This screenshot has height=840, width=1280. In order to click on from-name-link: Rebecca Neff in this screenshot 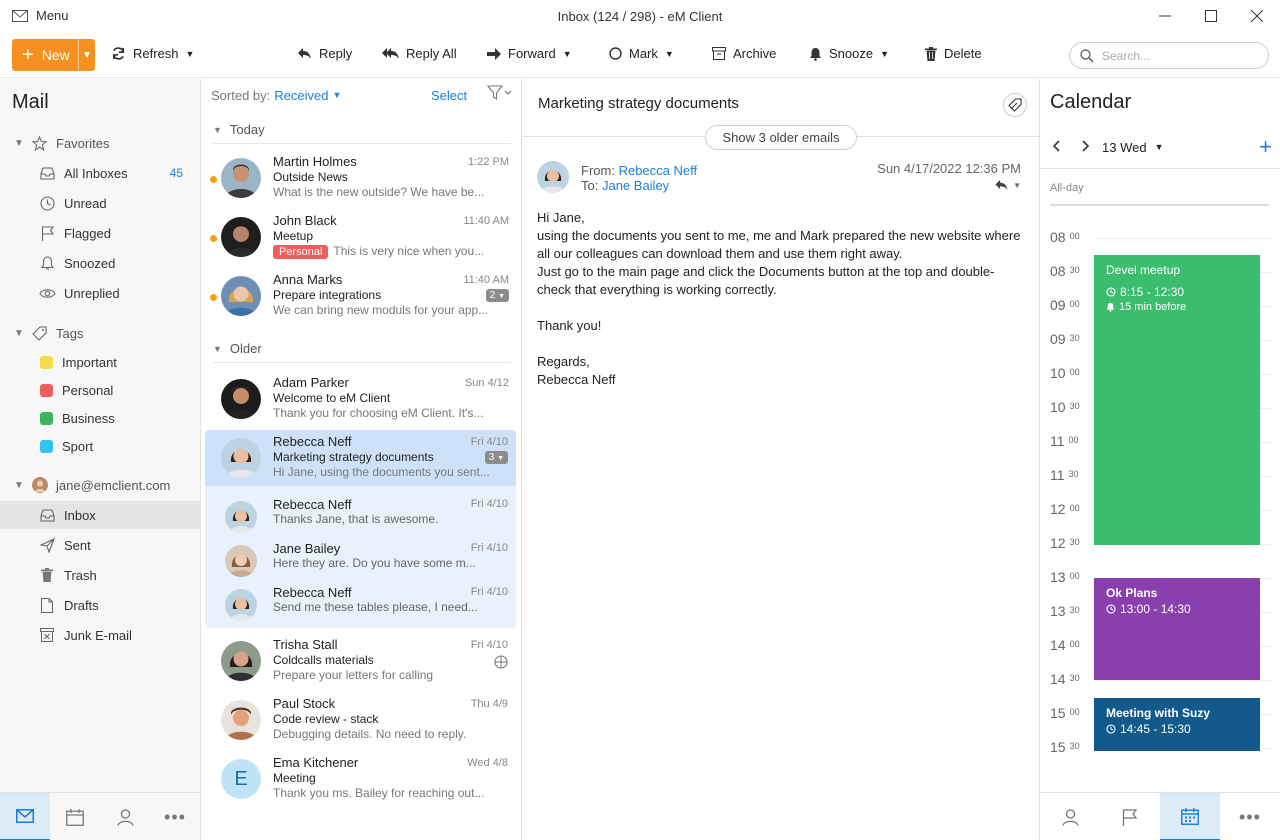, I will do `click(658, 170)`.